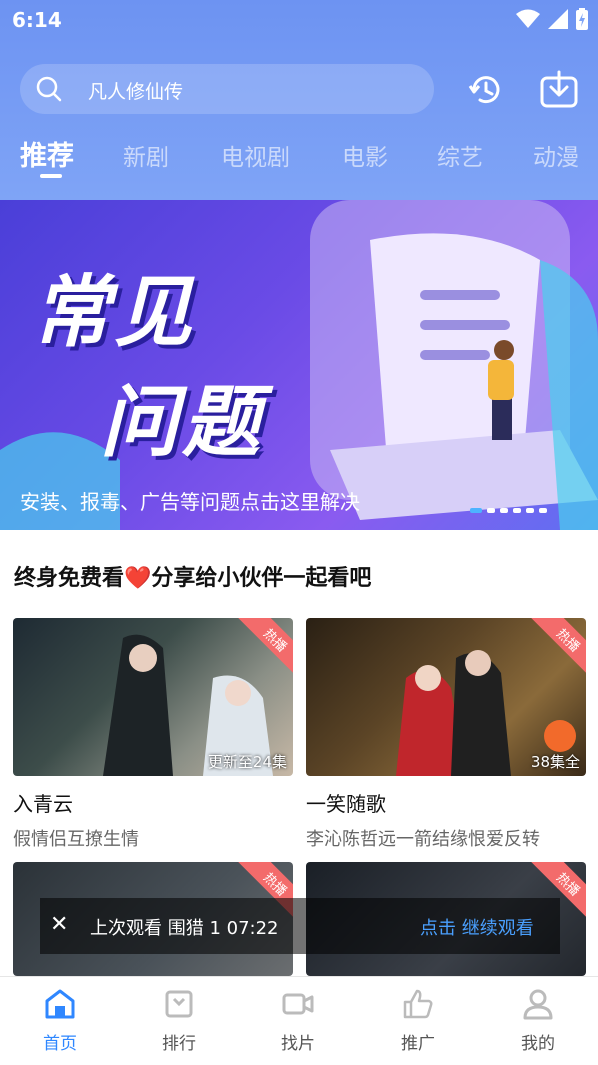 The image size is (598, 1065). I want to click on nav-home-label: 首页, so click(60, 1044).